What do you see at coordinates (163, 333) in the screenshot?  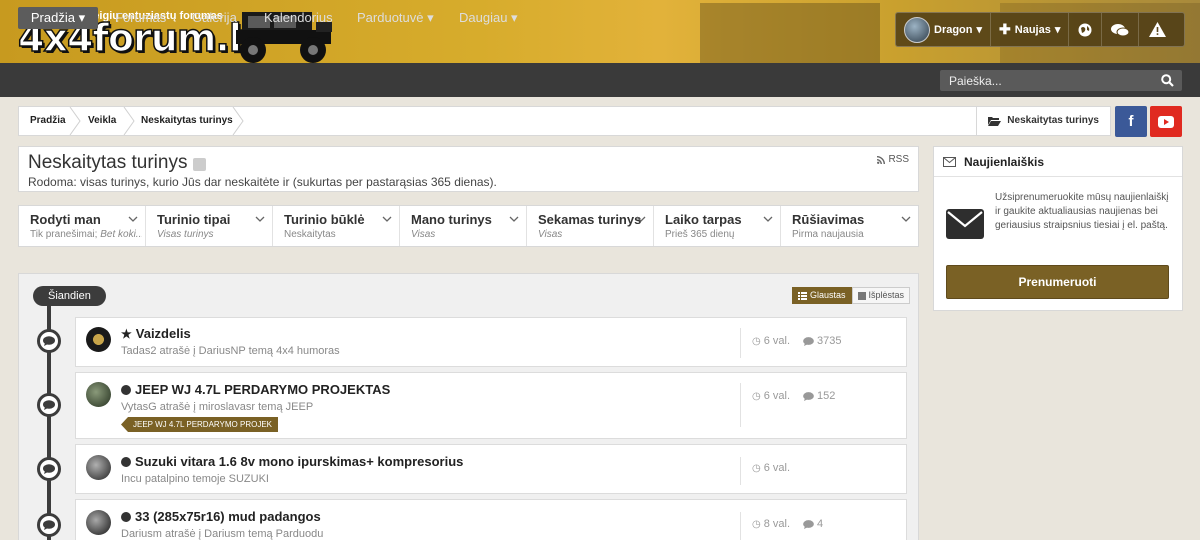 I see `item-title: Vaizdelis` at bounding box center [163, 333].